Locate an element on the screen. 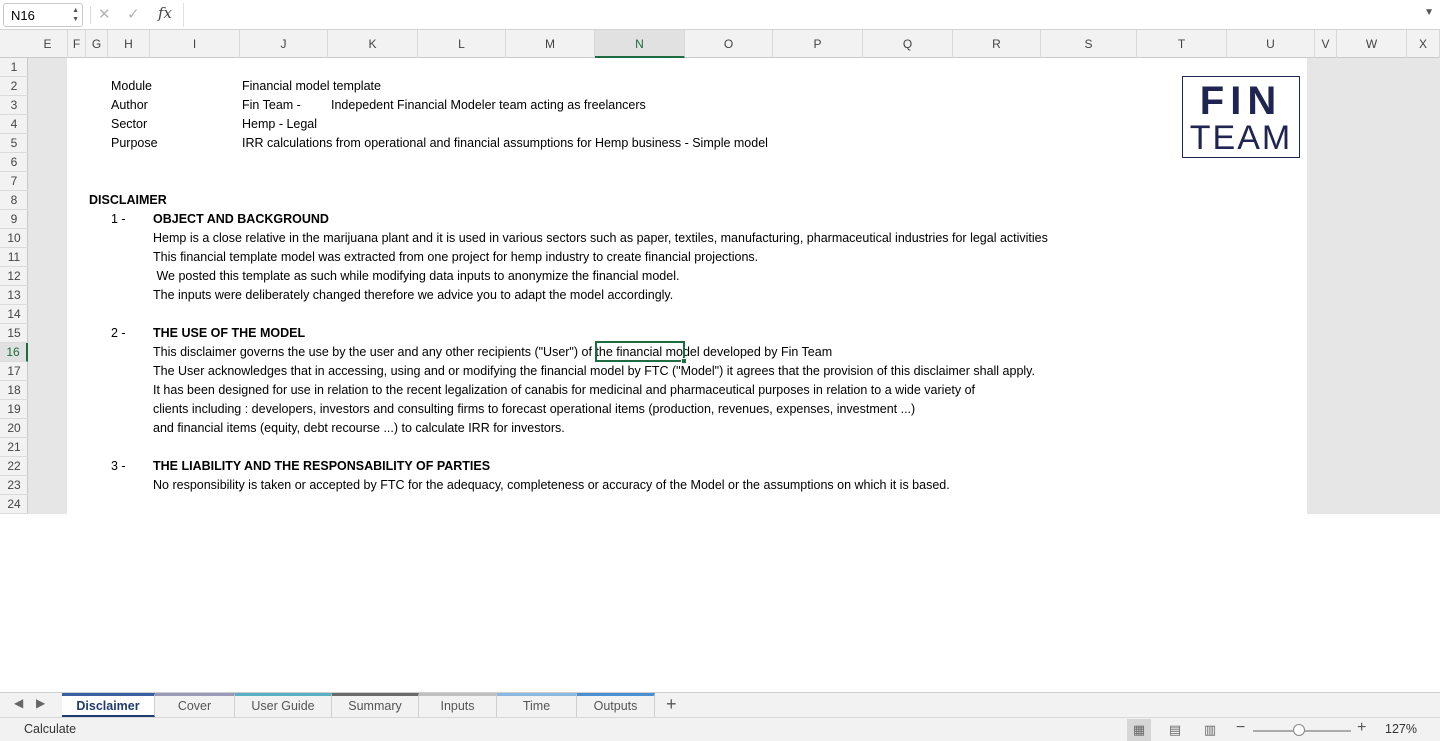  row-header-18: 18 is located at coordinates (14, 390).